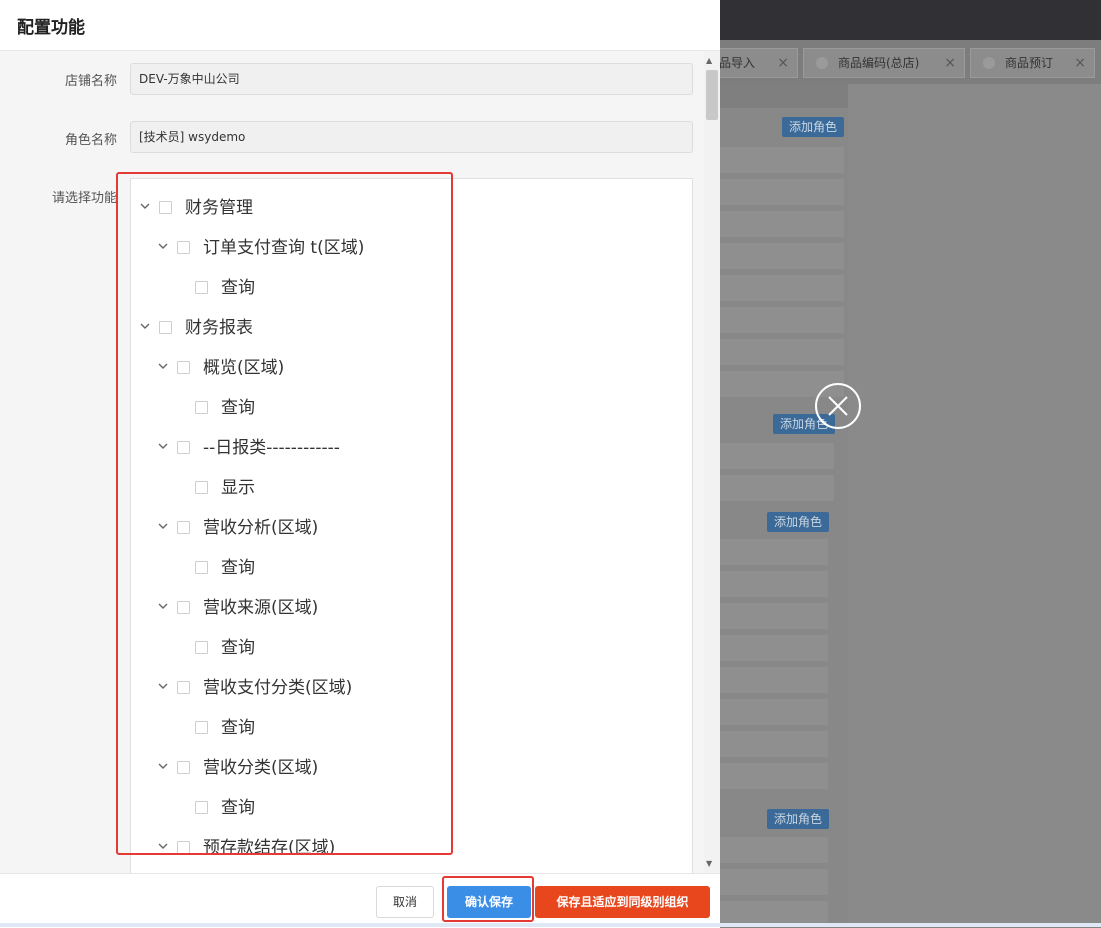 Image resolution: width=1101 pixels, height=928 pixels. What do you see at coordinates (712, 95) in the screenshot?
I see `dialog-scrollbar-thumb` at bounding box center [712, 95].